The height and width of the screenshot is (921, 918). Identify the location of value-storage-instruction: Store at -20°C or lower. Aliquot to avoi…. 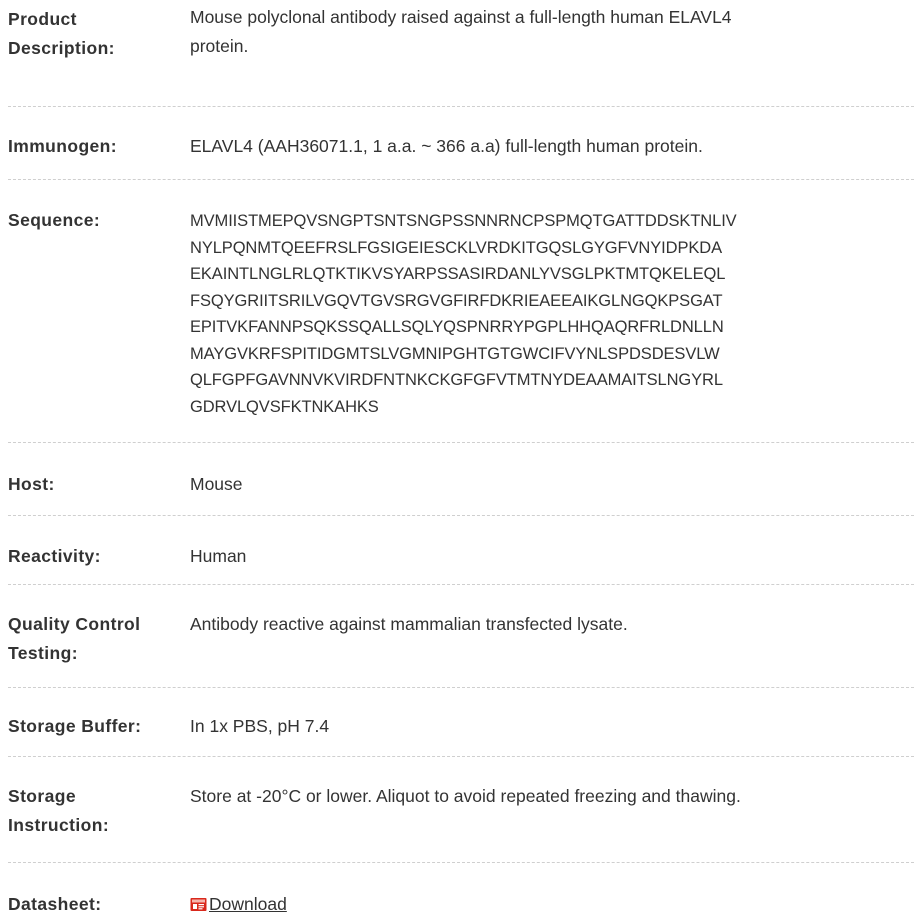
(465, 796).